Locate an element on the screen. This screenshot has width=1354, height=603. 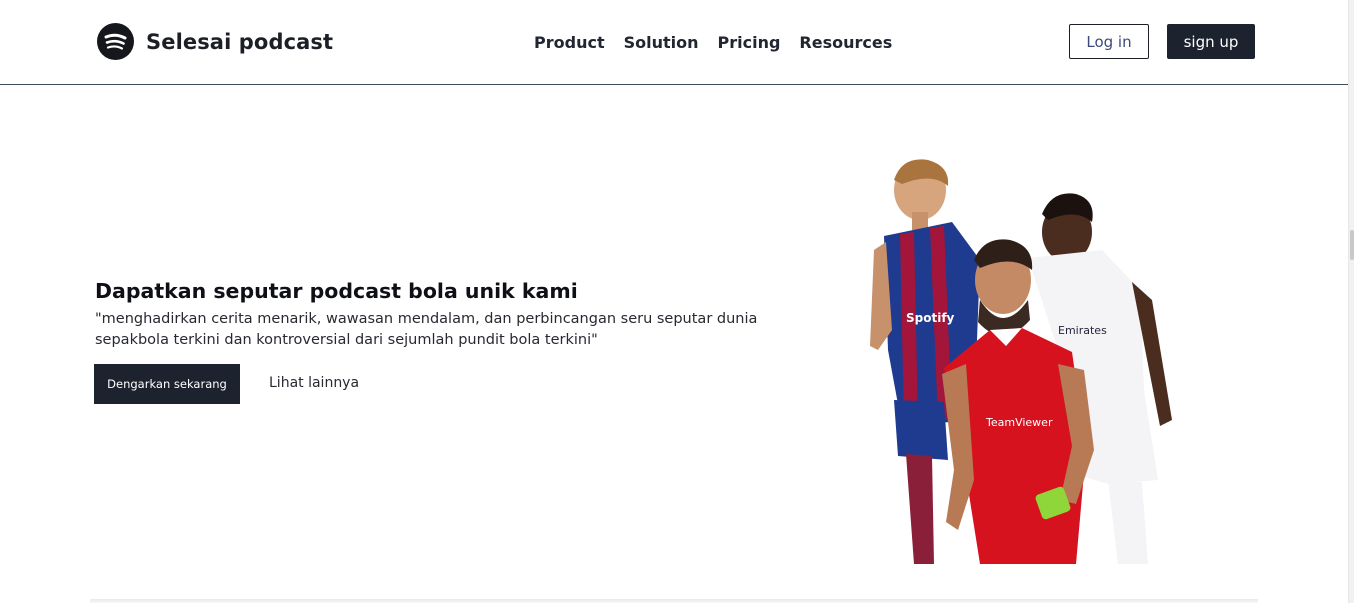
svg-text: Spotify is located at coordinates (930, 318).